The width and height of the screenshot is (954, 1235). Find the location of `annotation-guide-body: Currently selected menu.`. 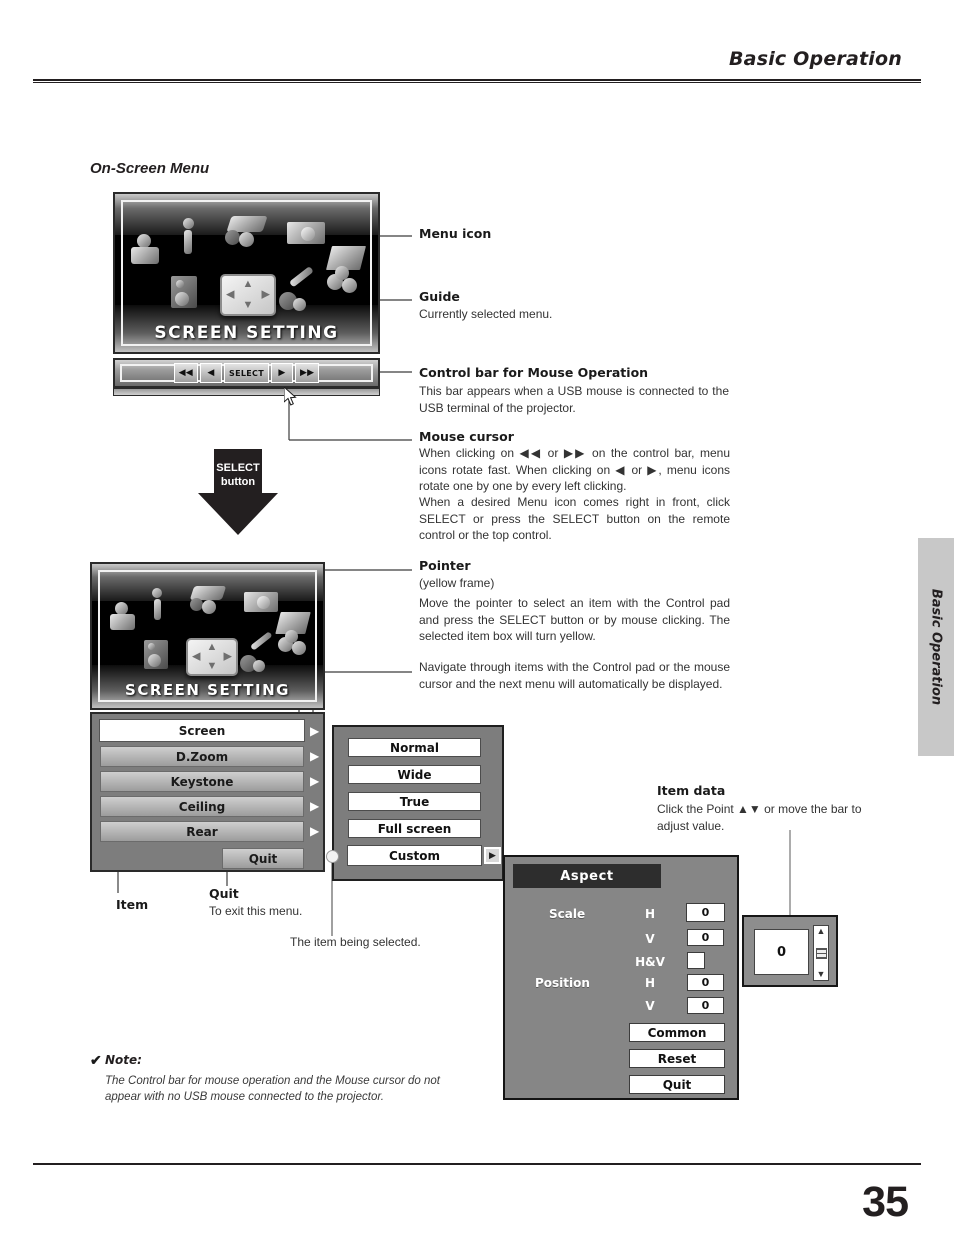

annotation-guide-body: Currently selected menu. is located at coordinates (486, 314).